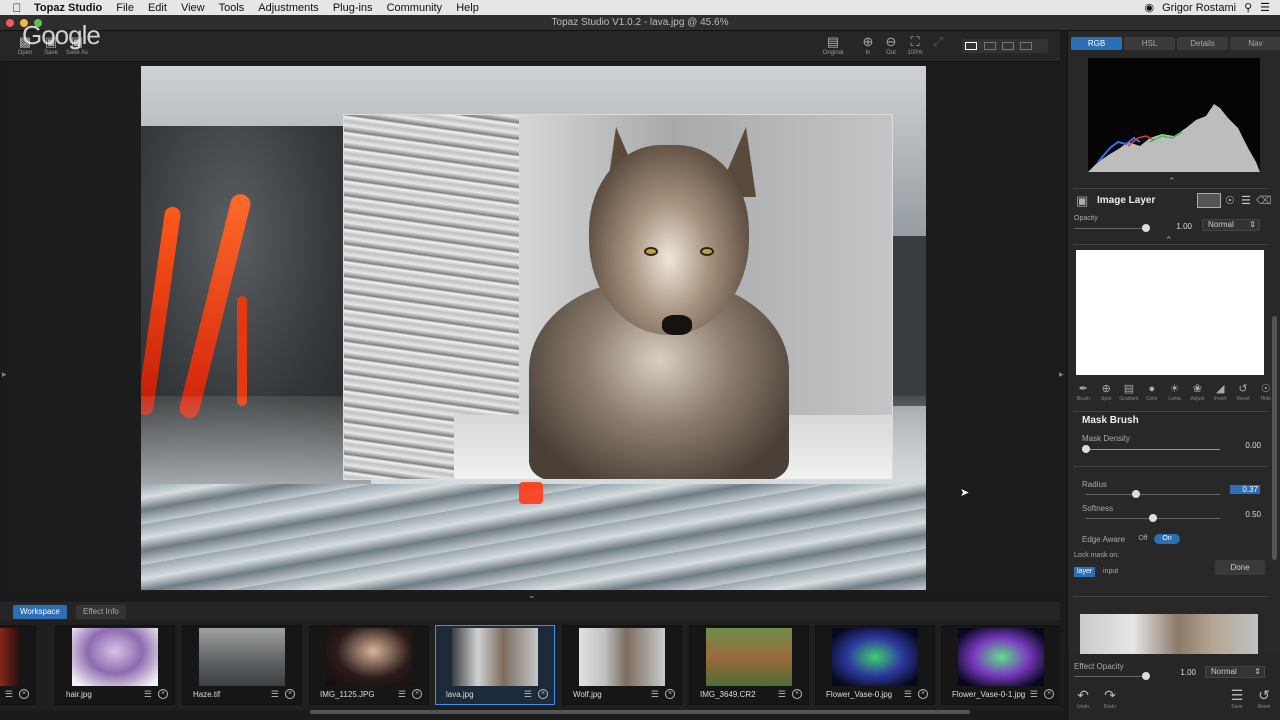  I want to click on filmstrip-item: IMG_3649.CR2 ☰ ×, so click(749, 665).